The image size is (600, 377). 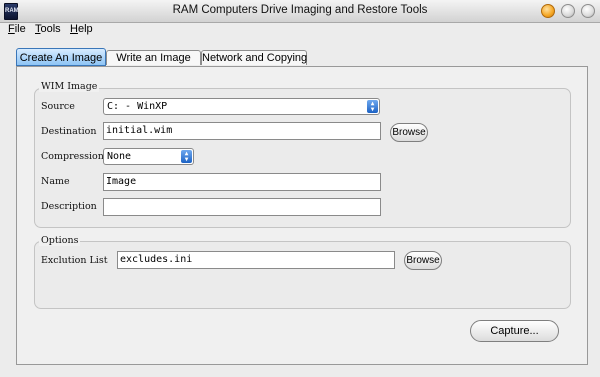 I want to click on tab-create-image: Create An Image, so click(x=61, y=57).